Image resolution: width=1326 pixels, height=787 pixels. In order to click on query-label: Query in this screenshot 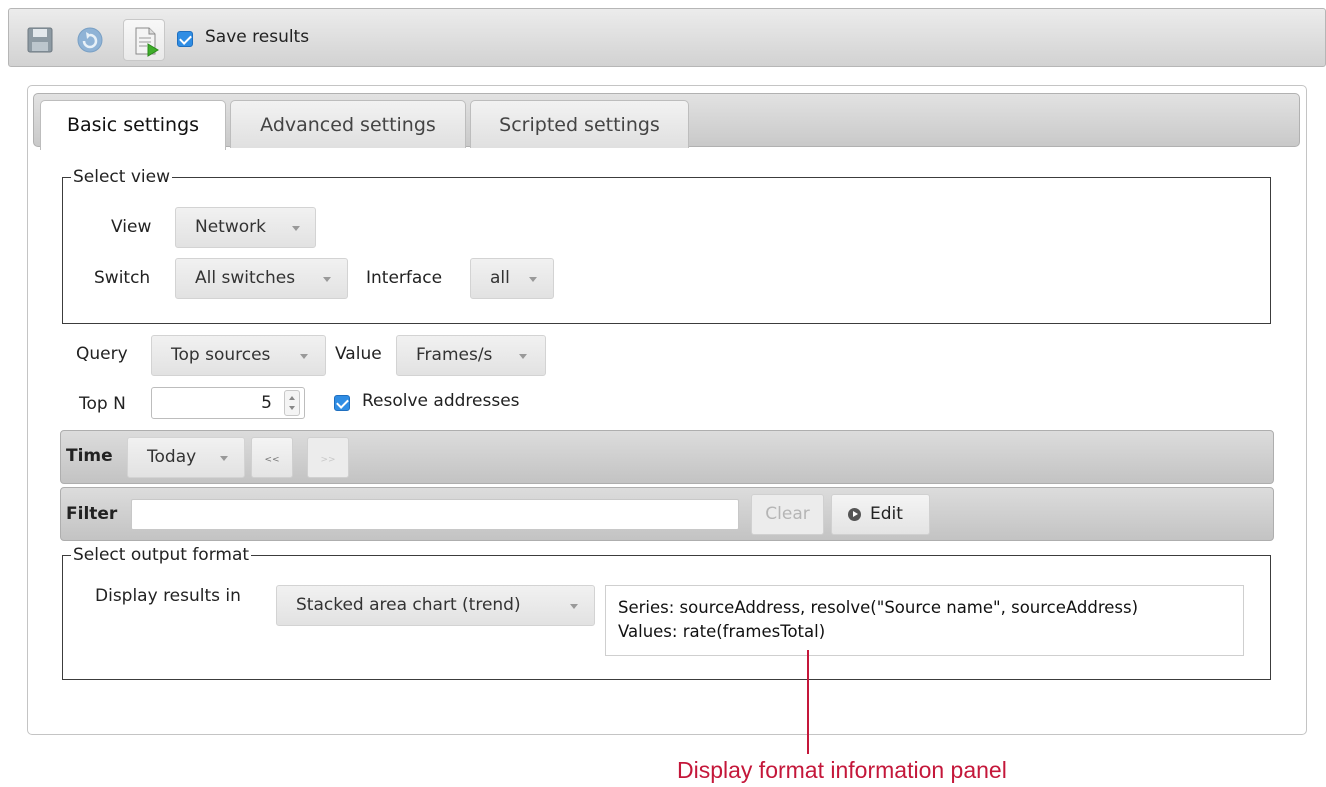, I will do `click(102, 354)`.